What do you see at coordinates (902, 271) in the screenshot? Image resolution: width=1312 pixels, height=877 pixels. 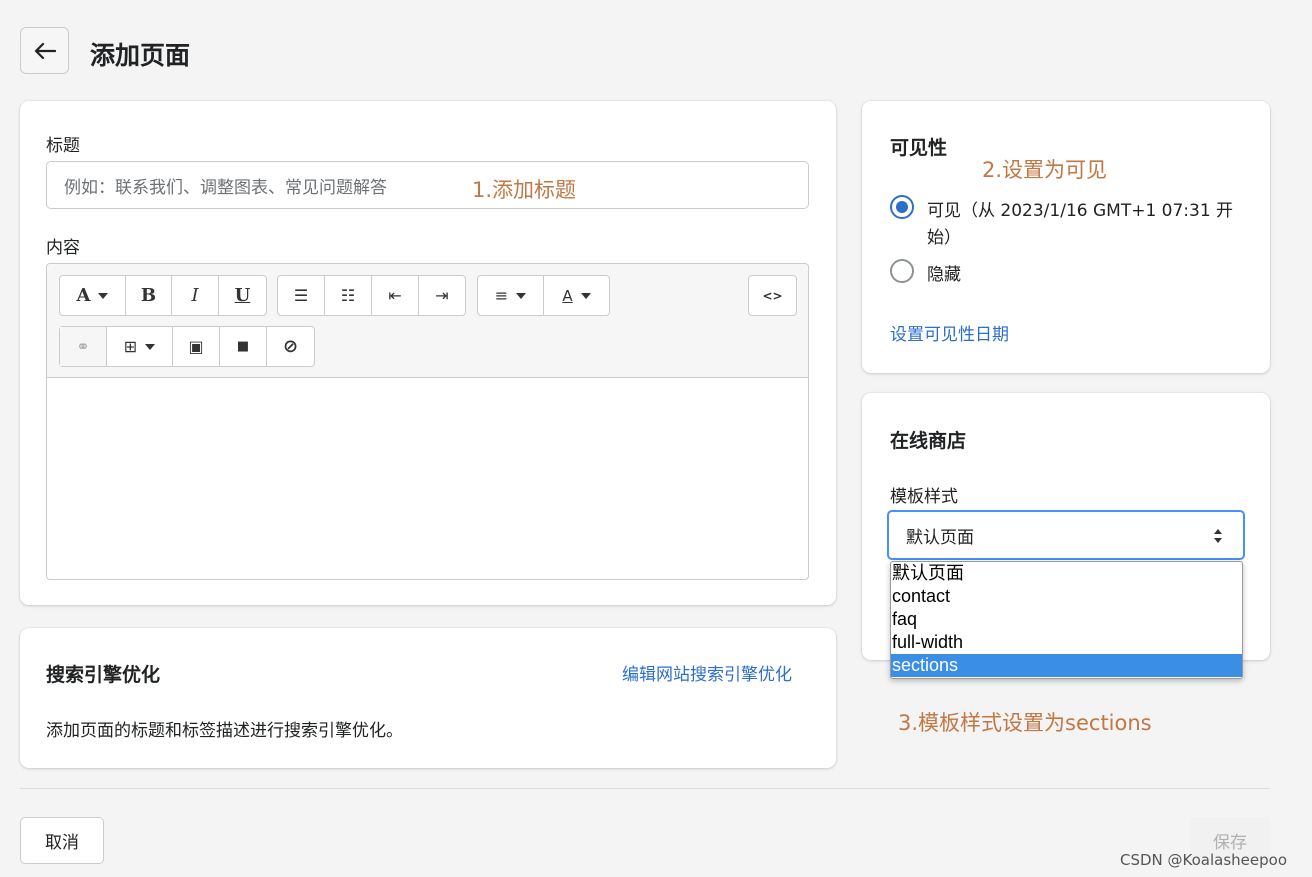 I see `hidden-radio` at bounding box center [902, 271].